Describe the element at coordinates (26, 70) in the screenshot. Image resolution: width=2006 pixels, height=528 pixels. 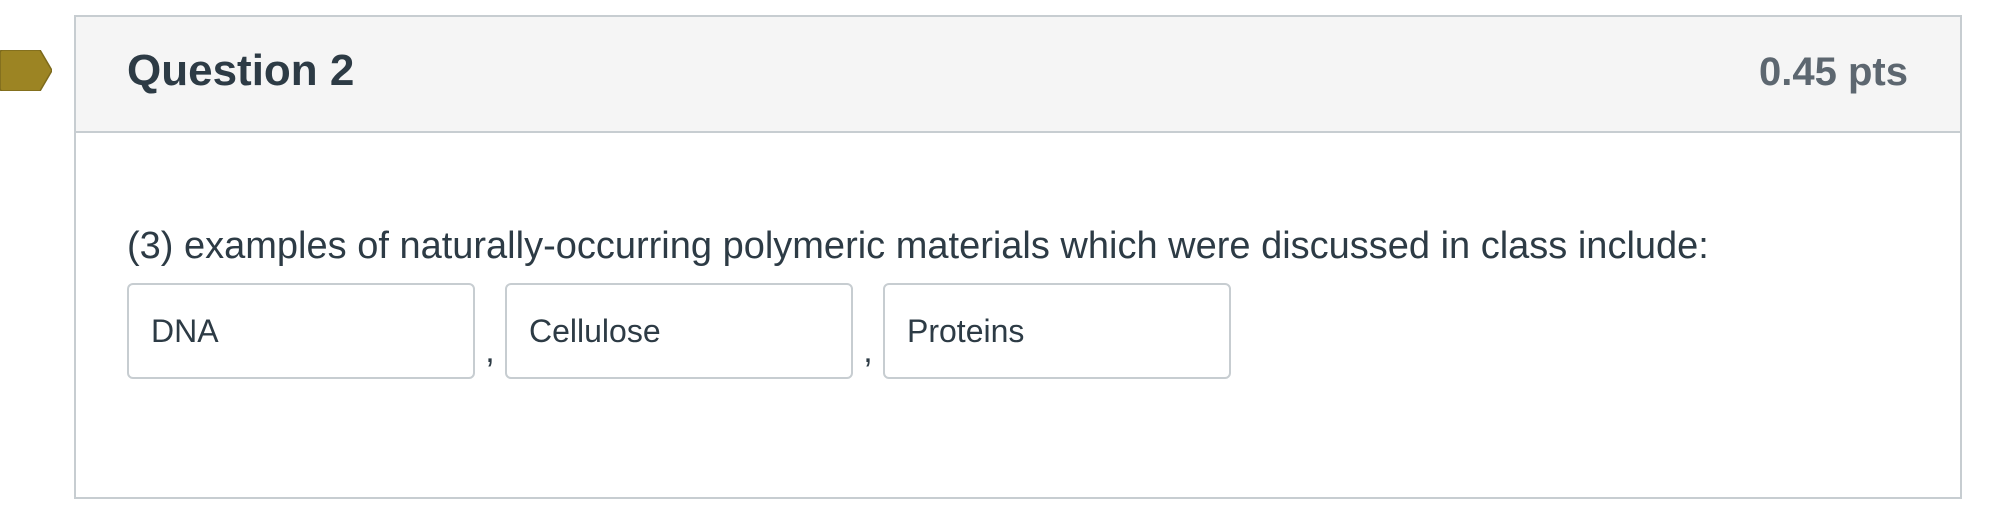
I see `flag-question-icon` at that location.